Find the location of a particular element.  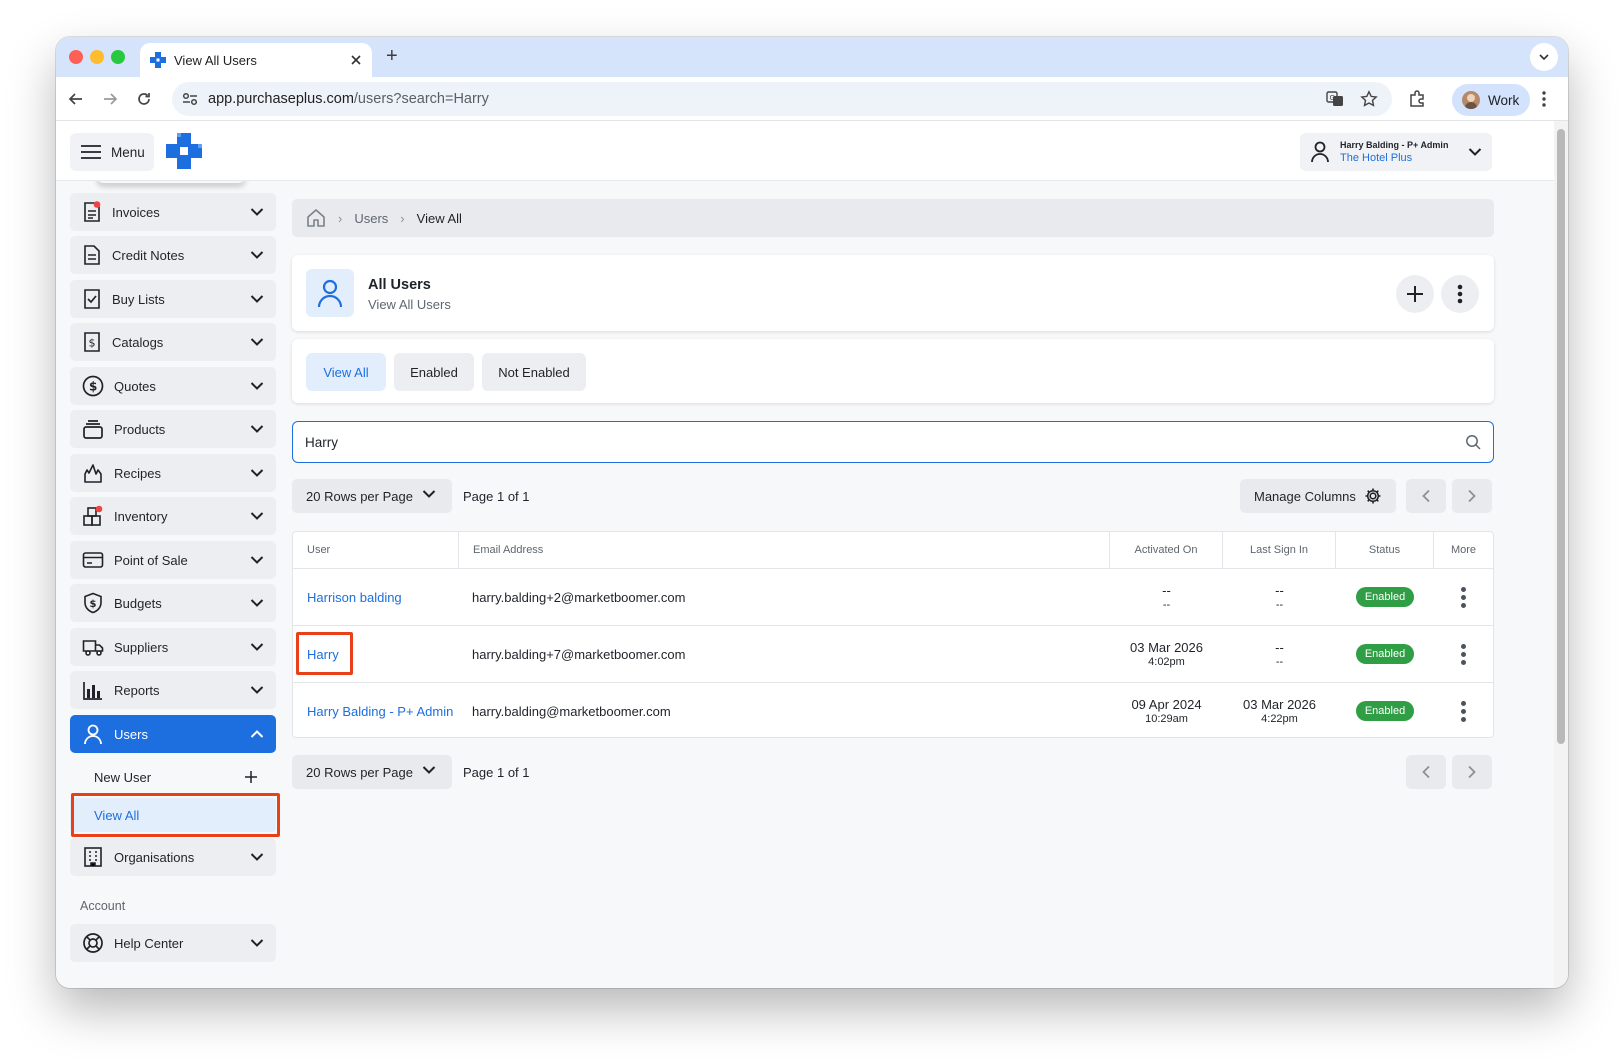

home-icon is located at coordinates (316, 218).